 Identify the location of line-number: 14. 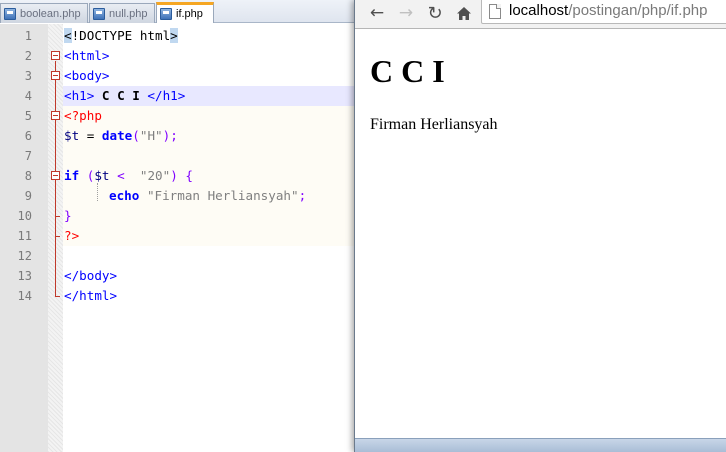
(24, 296).